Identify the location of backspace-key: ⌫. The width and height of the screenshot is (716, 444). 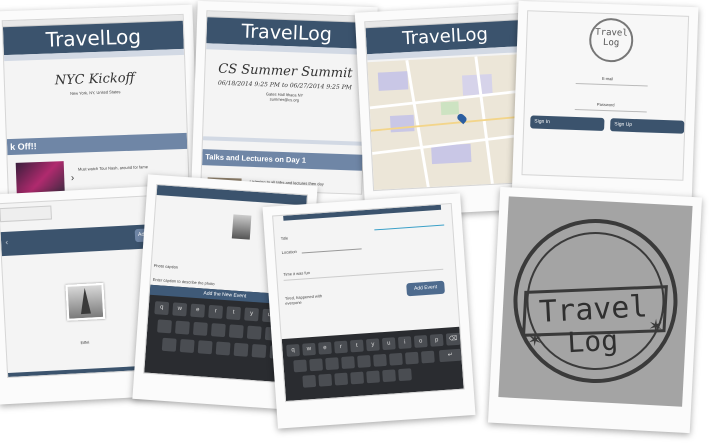
(453, 339).